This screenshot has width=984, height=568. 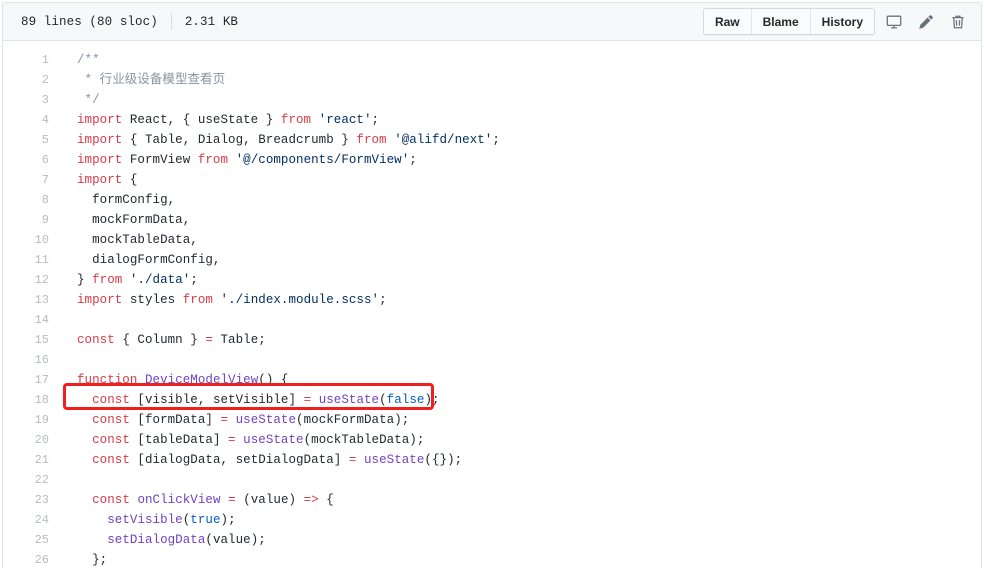 What do you see at coordinates (145, 520) in the screenshot?
I see `code-token: setVisible` at bounding box center [145, 520].